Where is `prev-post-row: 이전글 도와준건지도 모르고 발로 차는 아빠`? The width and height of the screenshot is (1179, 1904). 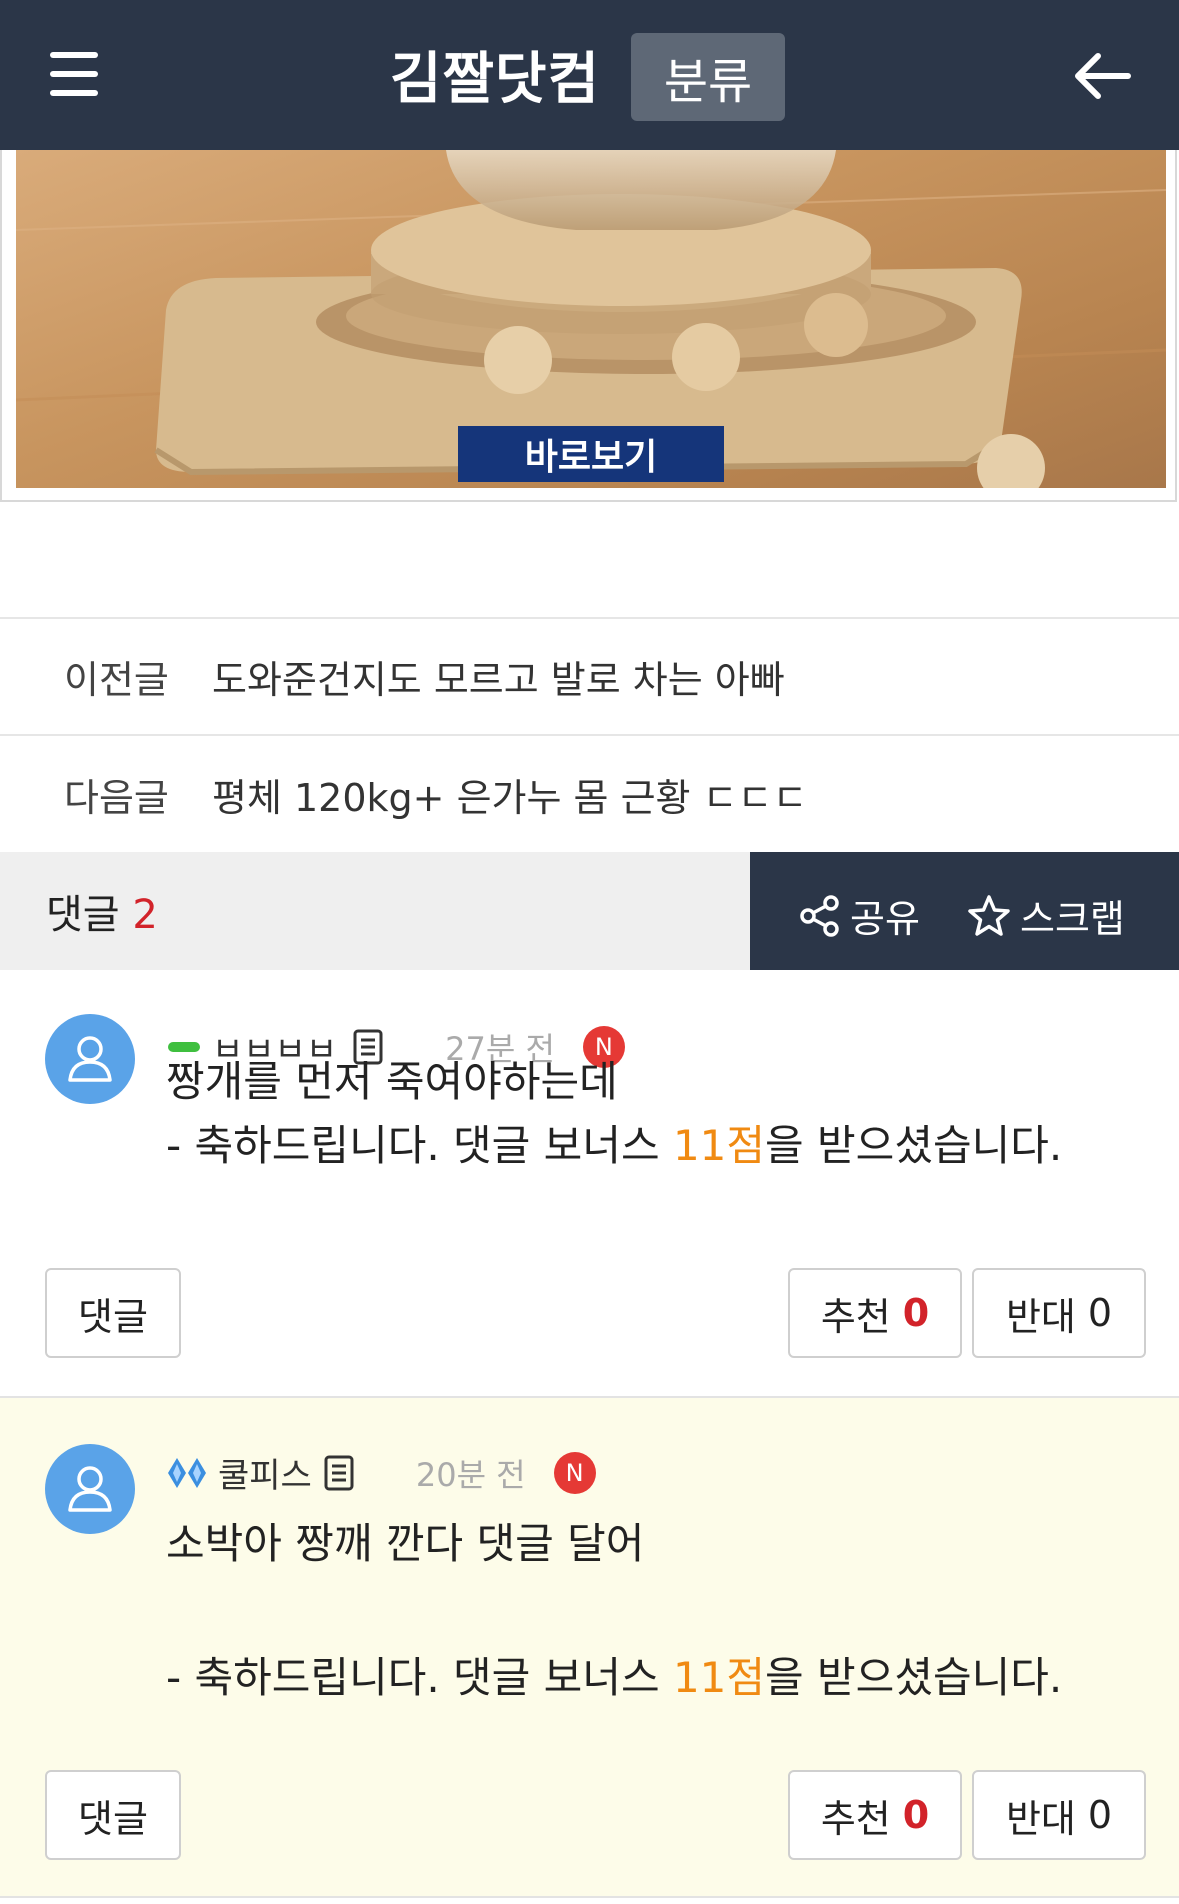 prev-post-row: 이전글 도와준건지도 모르고 발로 차는 아빠 is located at coordinates (589, 675).